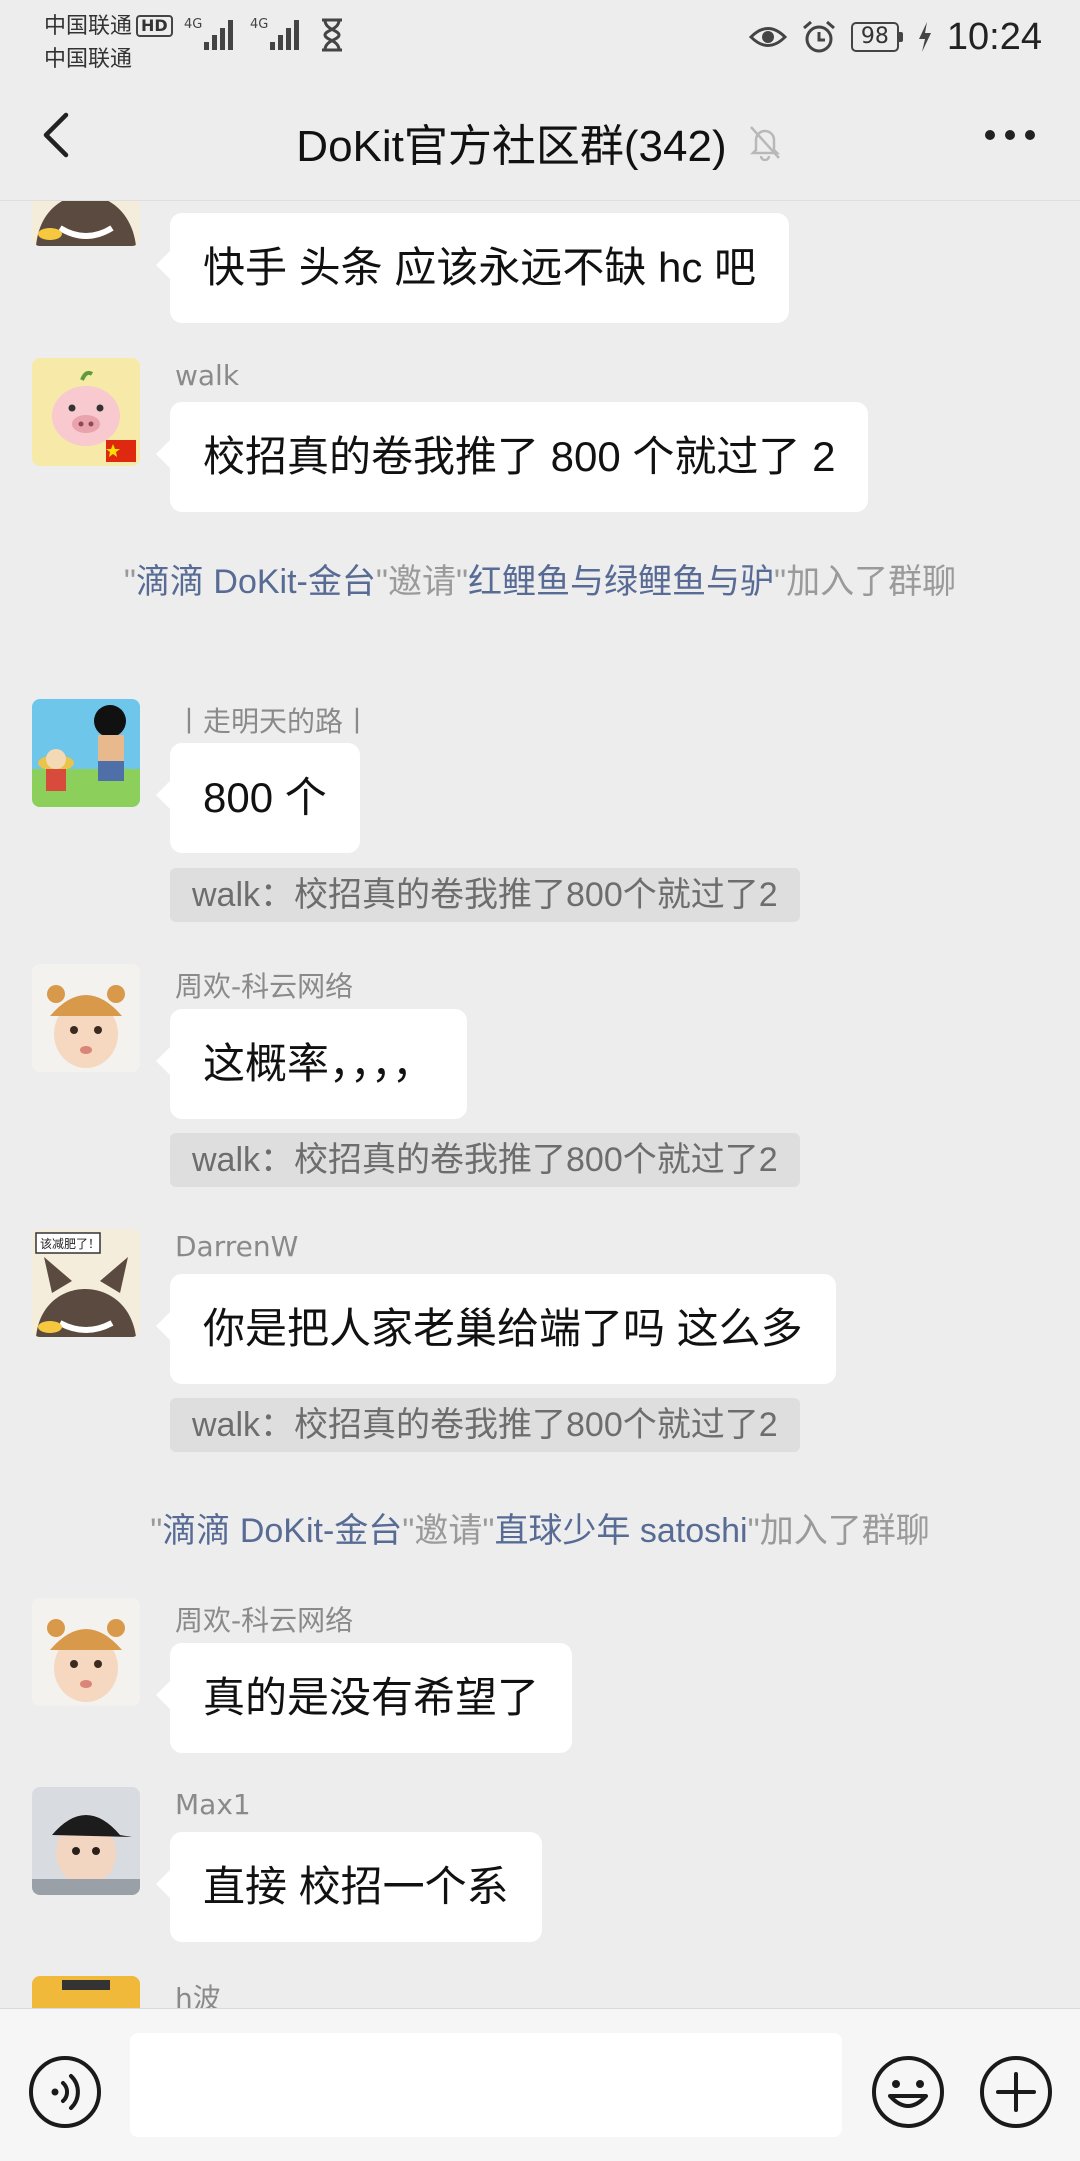 The image size is (1080, 2161). I want to click on avatar-darrenw: 该减肥了！, so click(86, 1283).